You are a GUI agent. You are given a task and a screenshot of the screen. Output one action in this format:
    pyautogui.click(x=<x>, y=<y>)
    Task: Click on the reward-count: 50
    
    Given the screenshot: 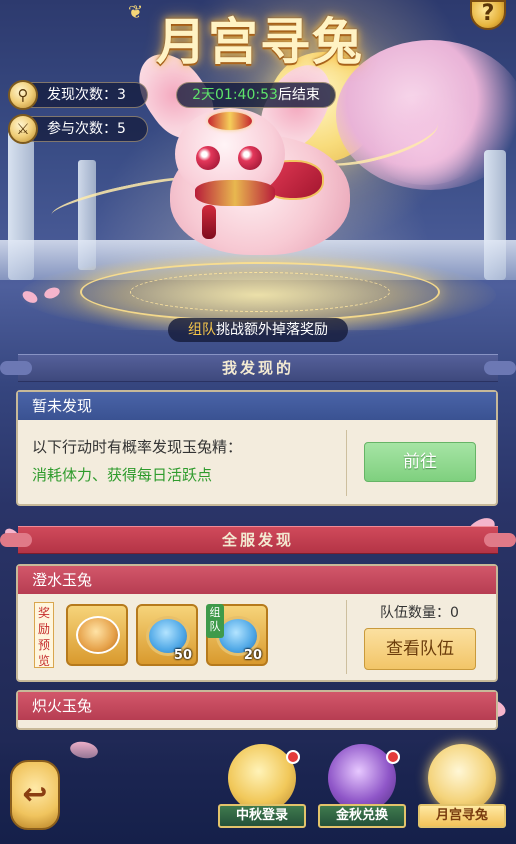 What is the action you would take?
    pyautogui.click(x=182, y=655)
    